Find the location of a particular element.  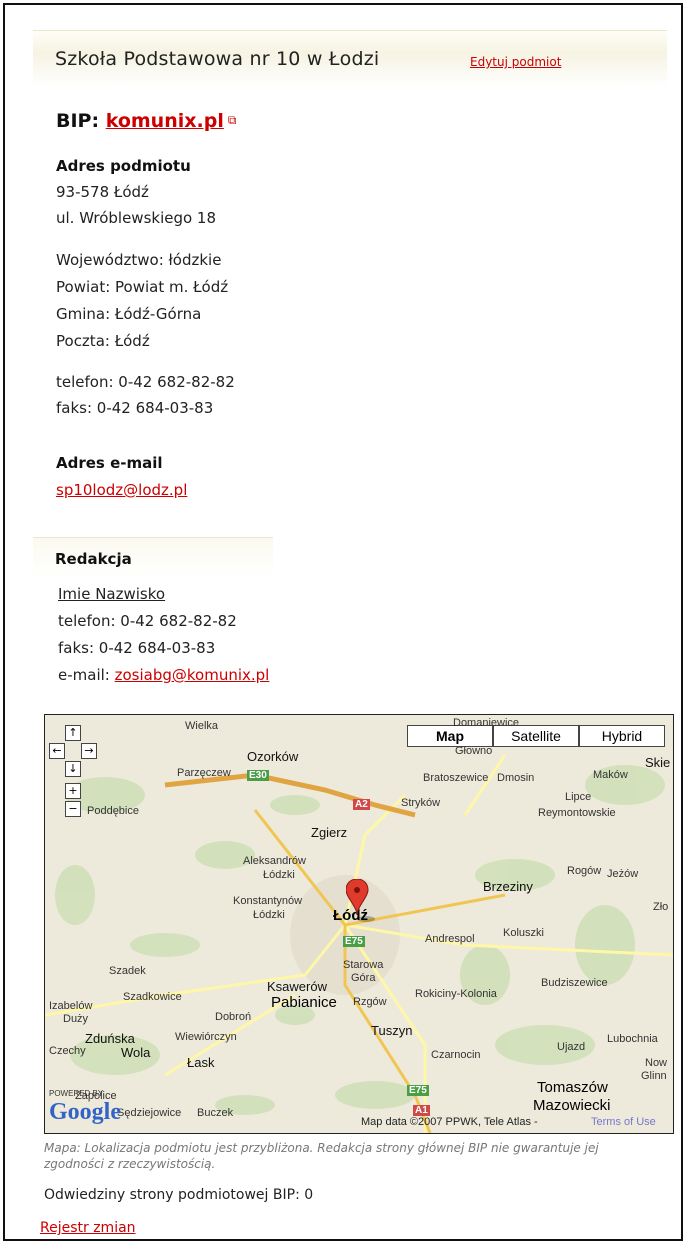

county: Powiat: Powiat m. Łódź is located at coordinates (142, 287).